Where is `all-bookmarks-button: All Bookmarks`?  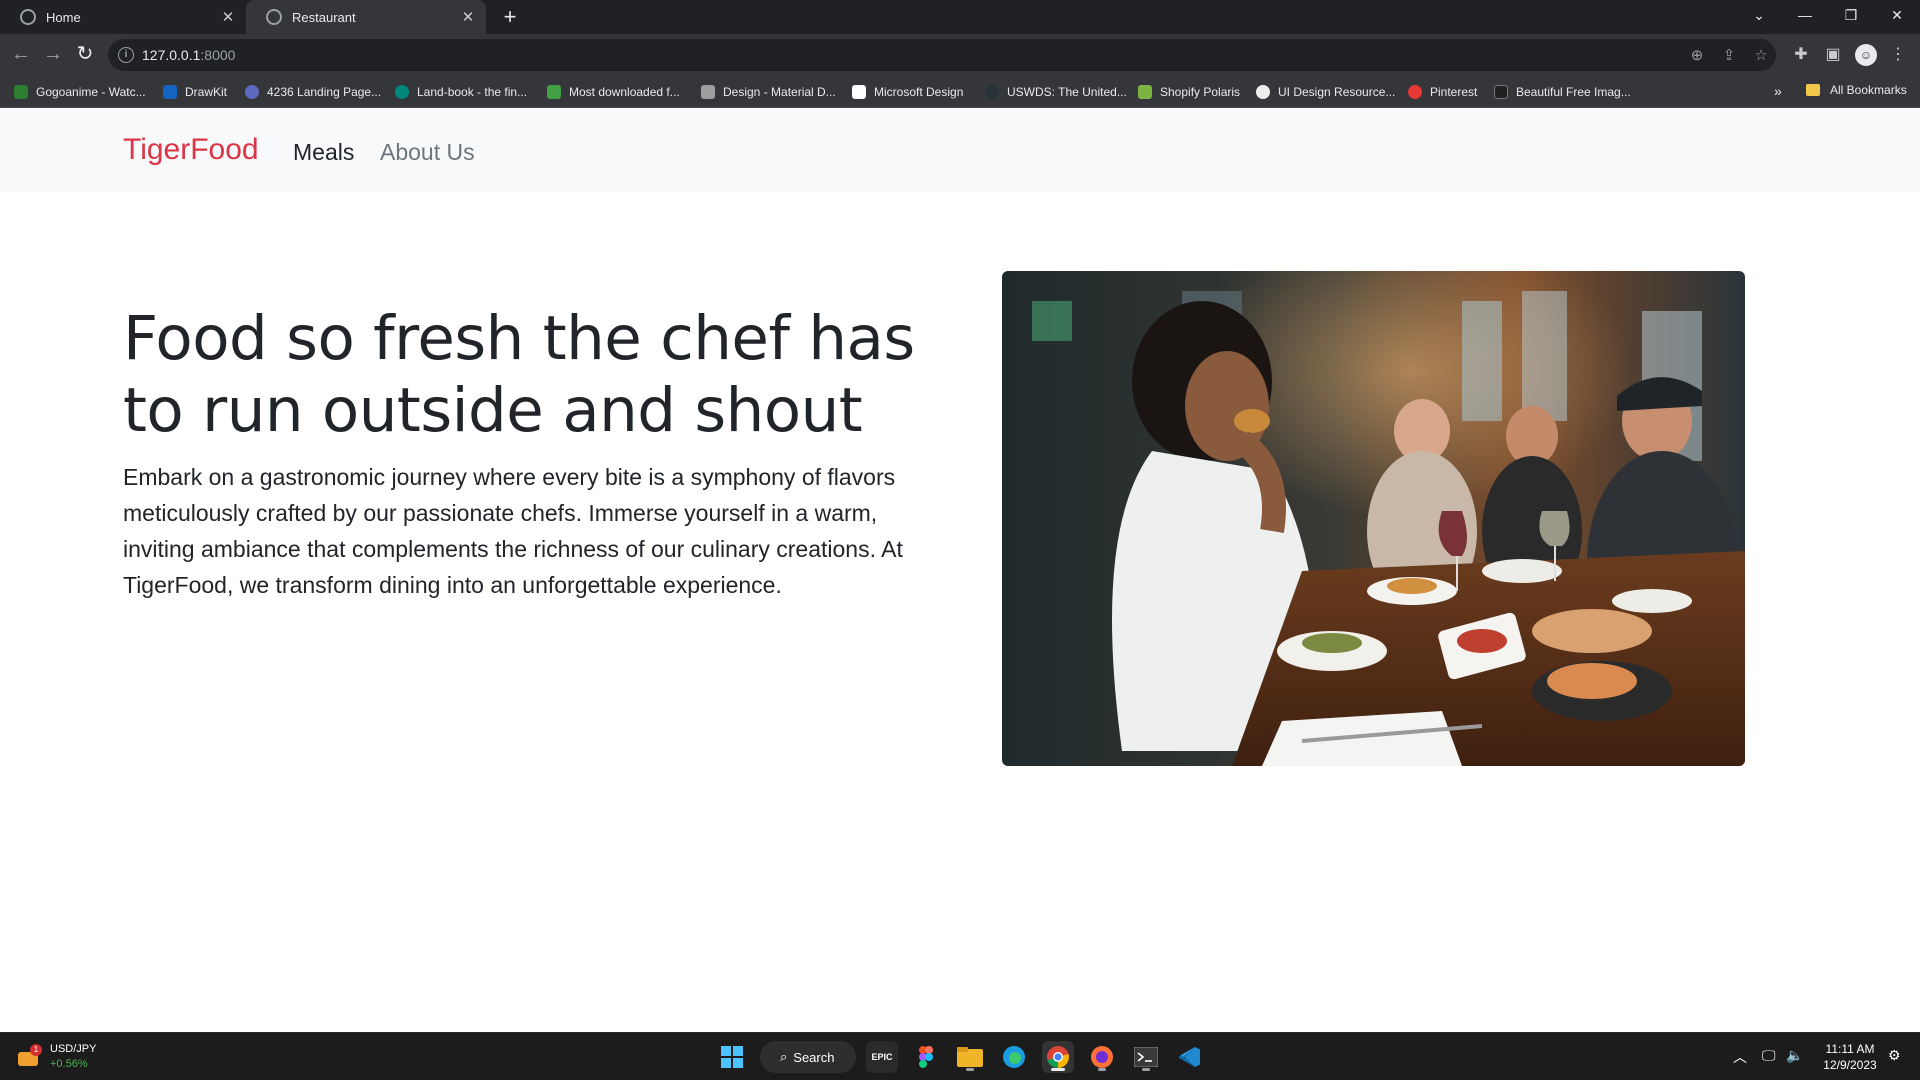 all-bookmarks-button: All Bookmarks is located at coordinates (1856, 90).